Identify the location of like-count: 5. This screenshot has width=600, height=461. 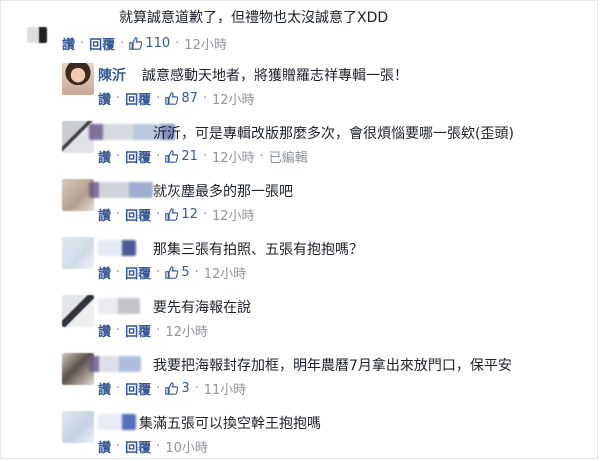
(177, 272).